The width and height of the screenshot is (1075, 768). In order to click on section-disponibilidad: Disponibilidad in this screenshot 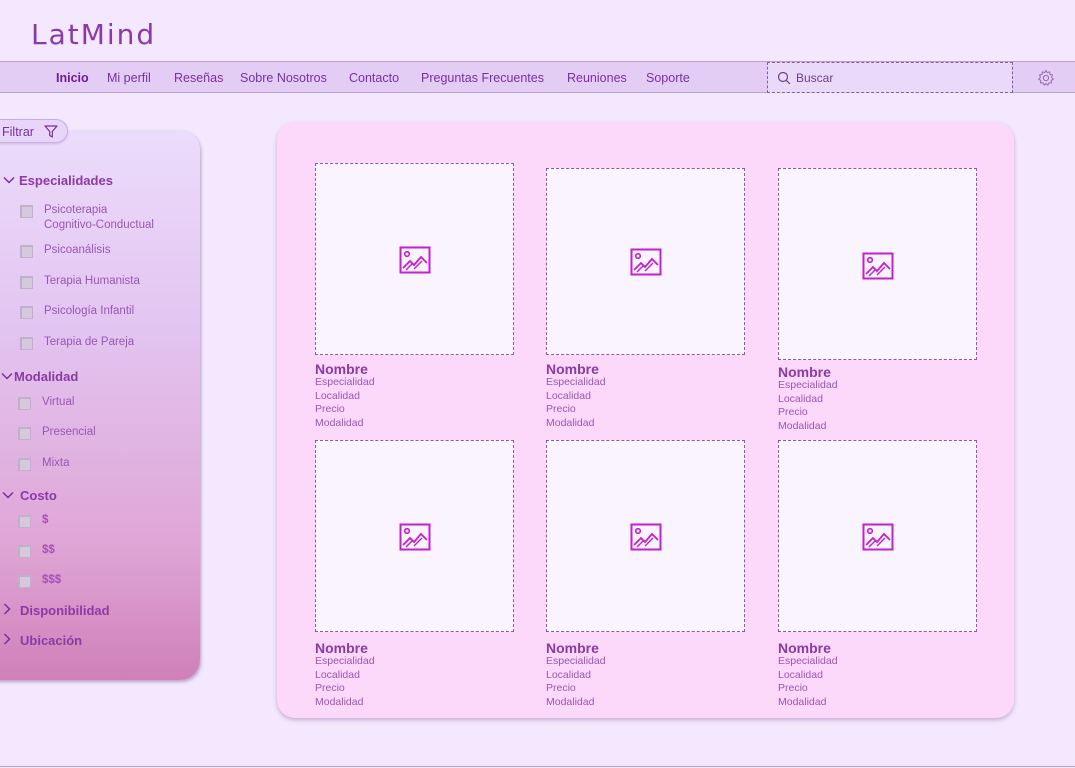, I will do `click(65, 610)`.